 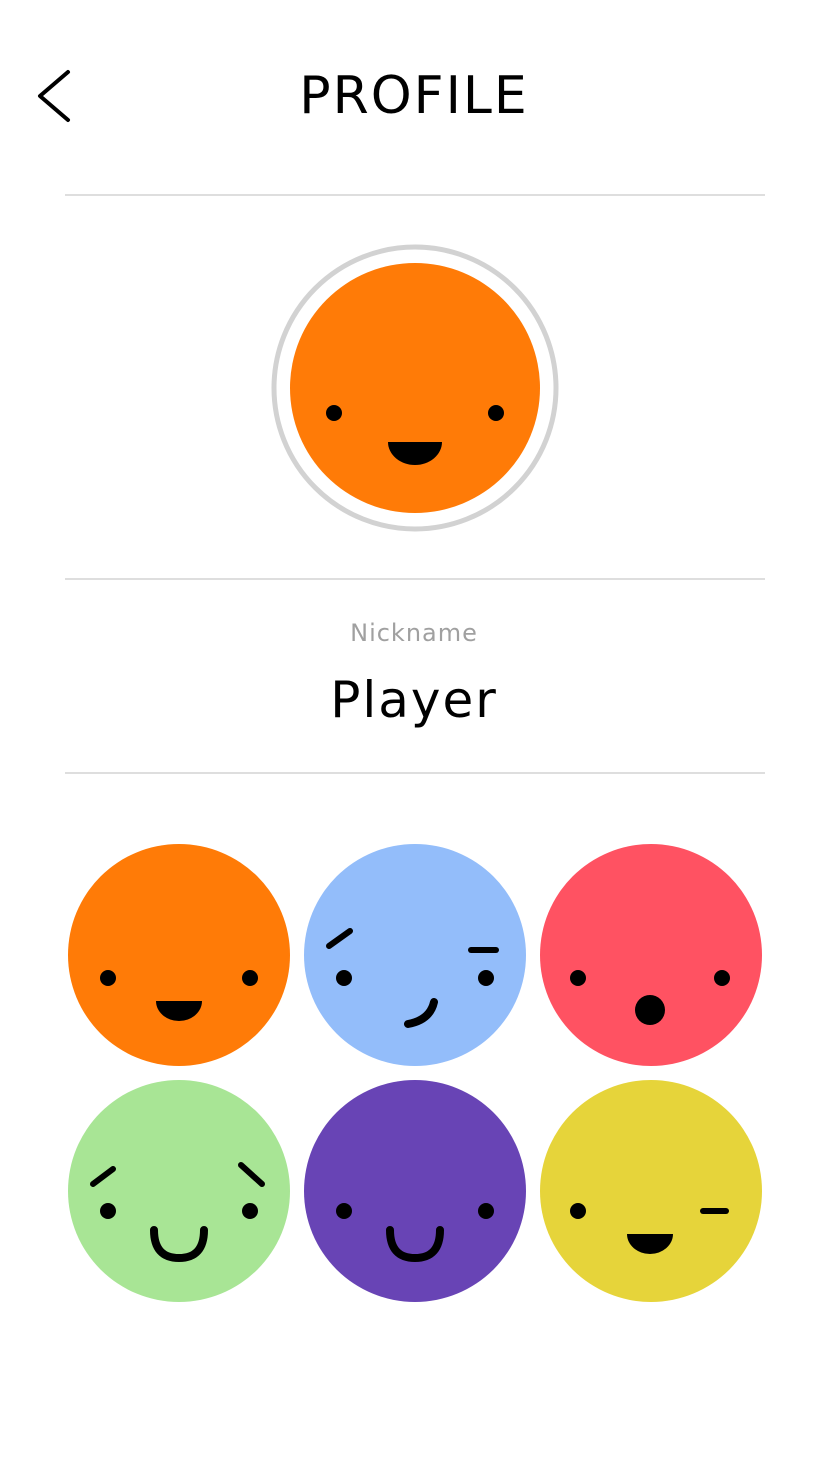 I want to click on avatar-option-blue, so click(x=415, y=955).